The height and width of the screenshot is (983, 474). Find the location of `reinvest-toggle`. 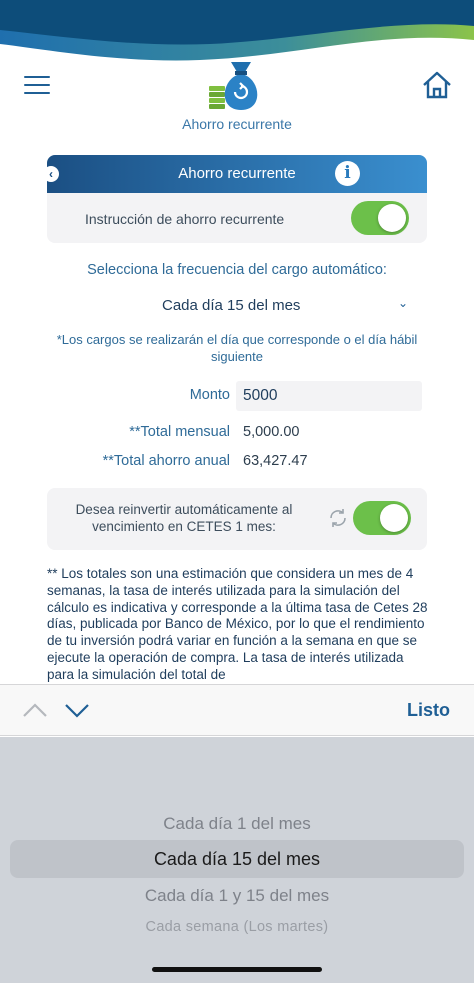

reinvest-toggle is located at coordinates (382, 518).